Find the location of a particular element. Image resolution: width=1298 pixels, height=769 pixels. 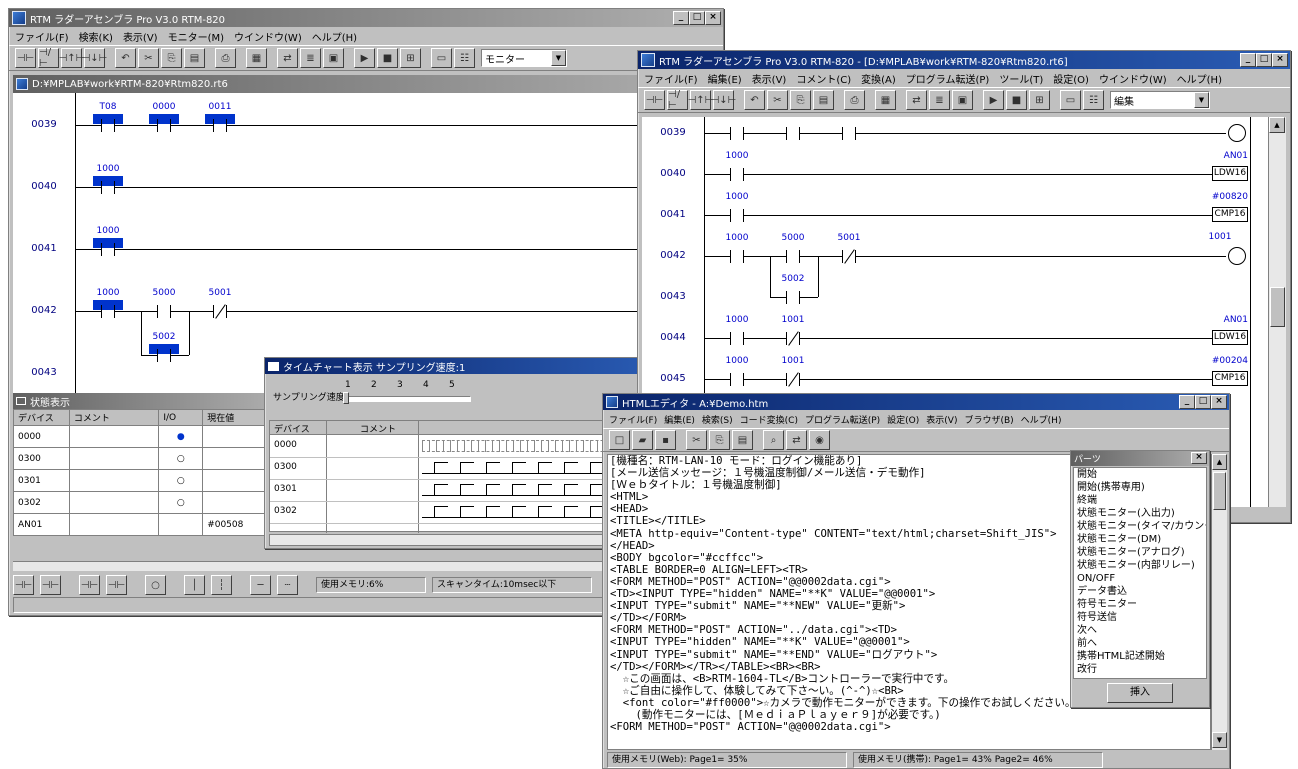

table-cell: 0000 is located at coordinates (41, 436).